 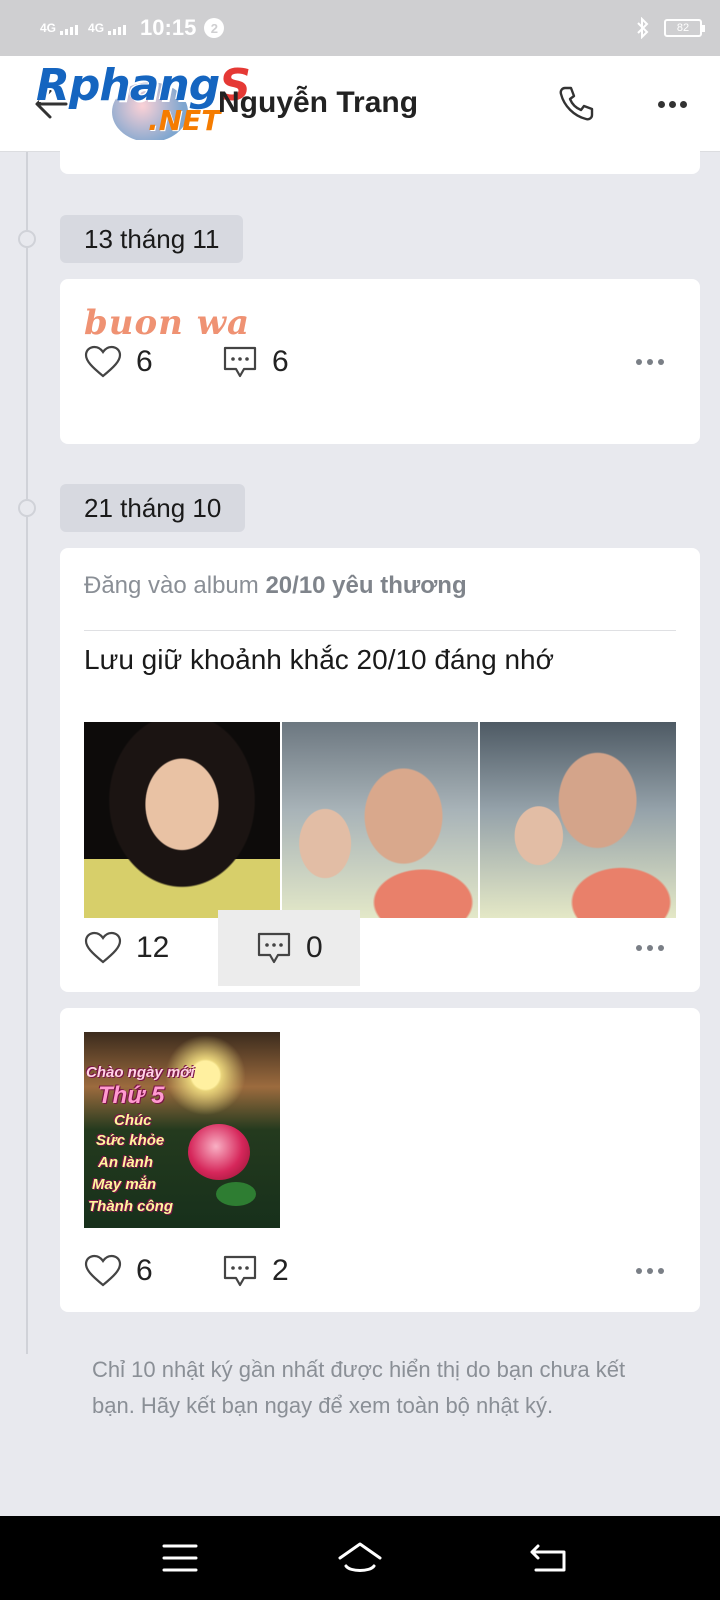 I want to click on post-card: buon wa 6 6, so click(x=380, y=361).